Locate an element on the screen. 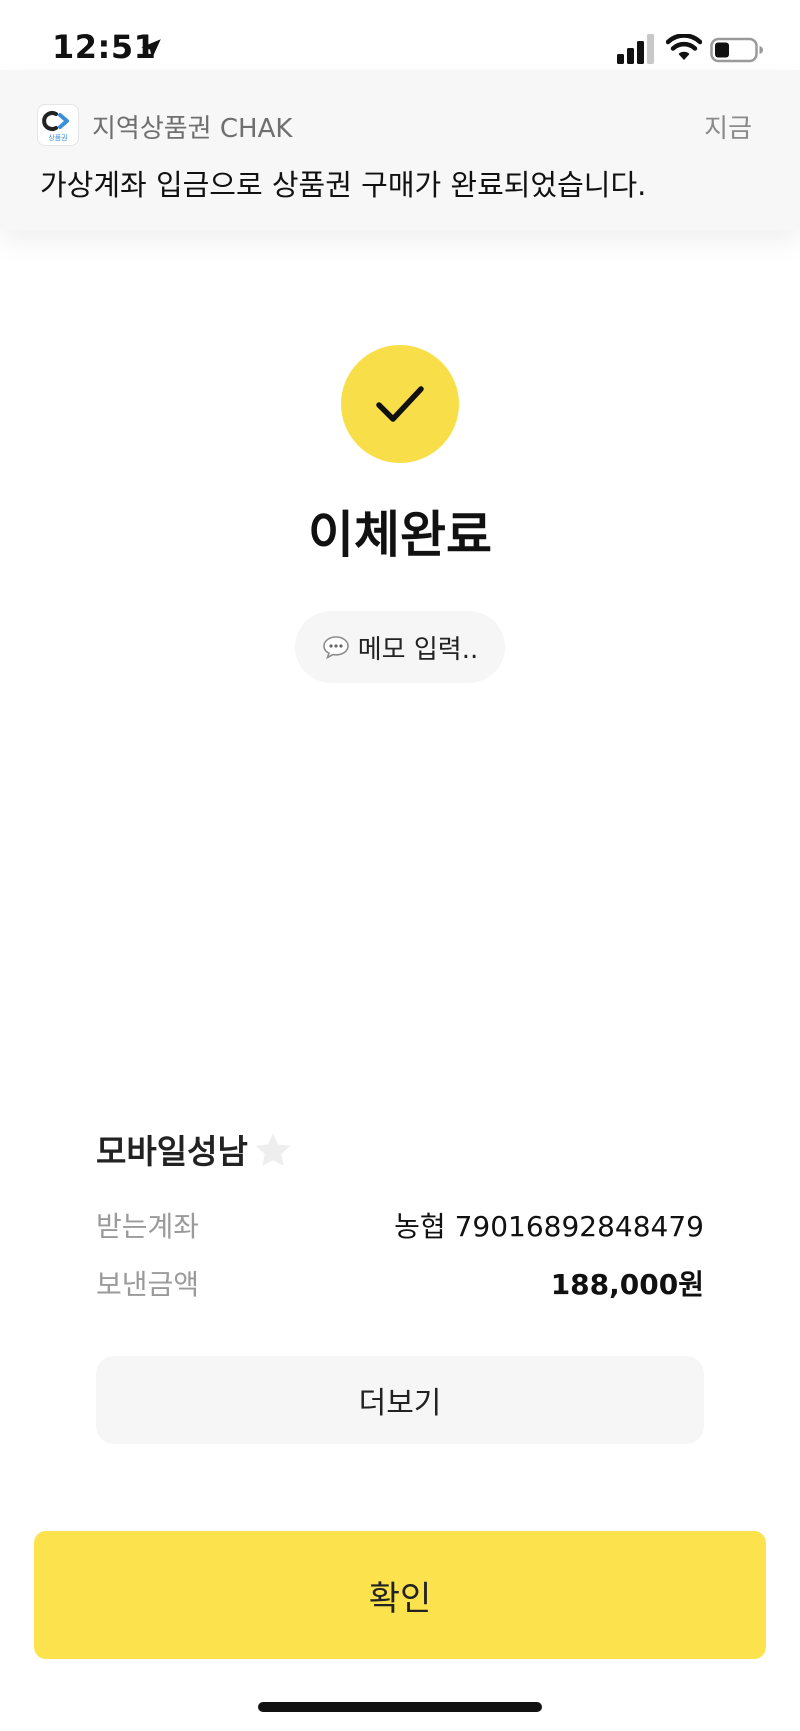 This screenshot has width=800, height=1731. amount-label: 보낸금액 is located at coordinates (148, 1284).